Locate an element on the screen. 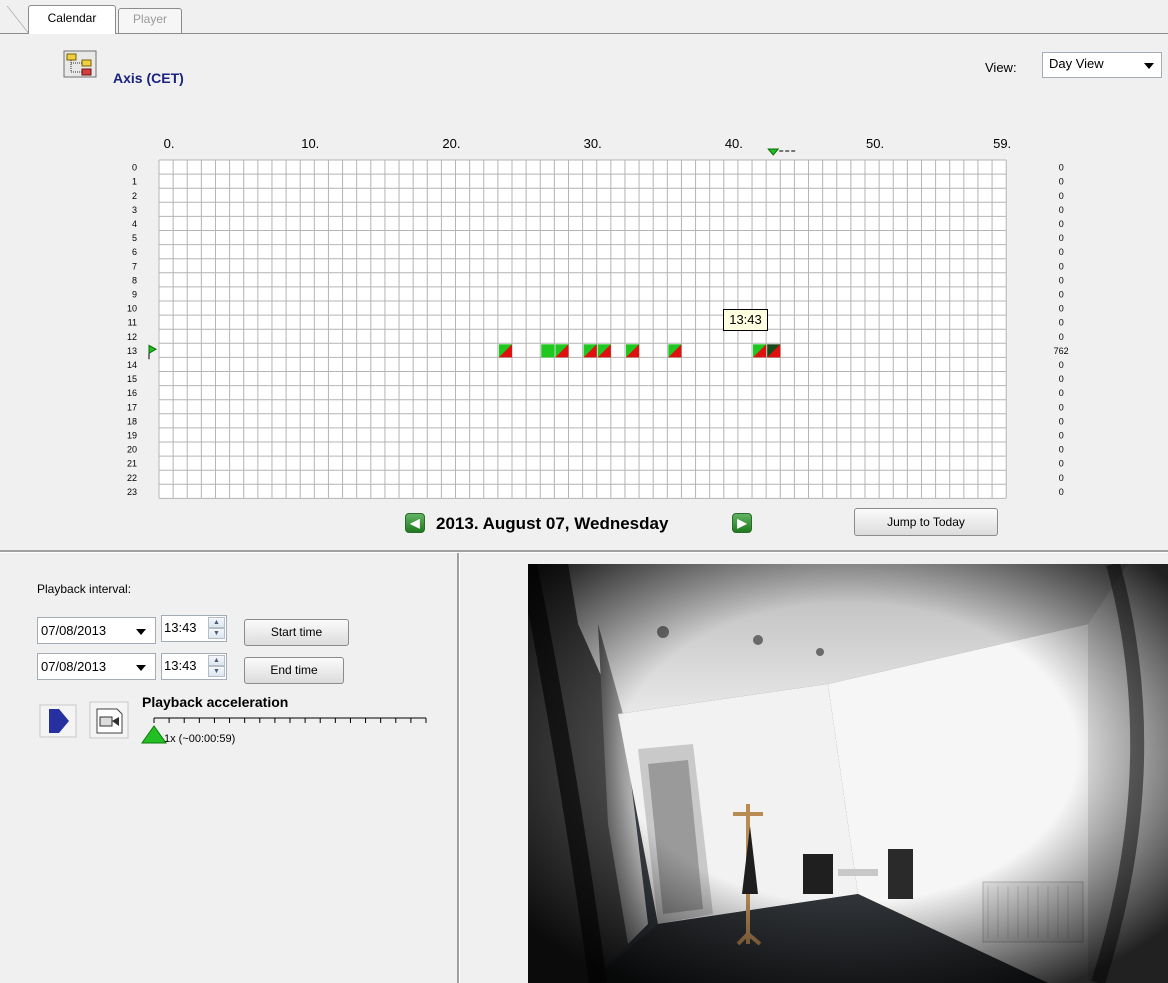  hour-label: 0 is located at coordinates (134, 168).